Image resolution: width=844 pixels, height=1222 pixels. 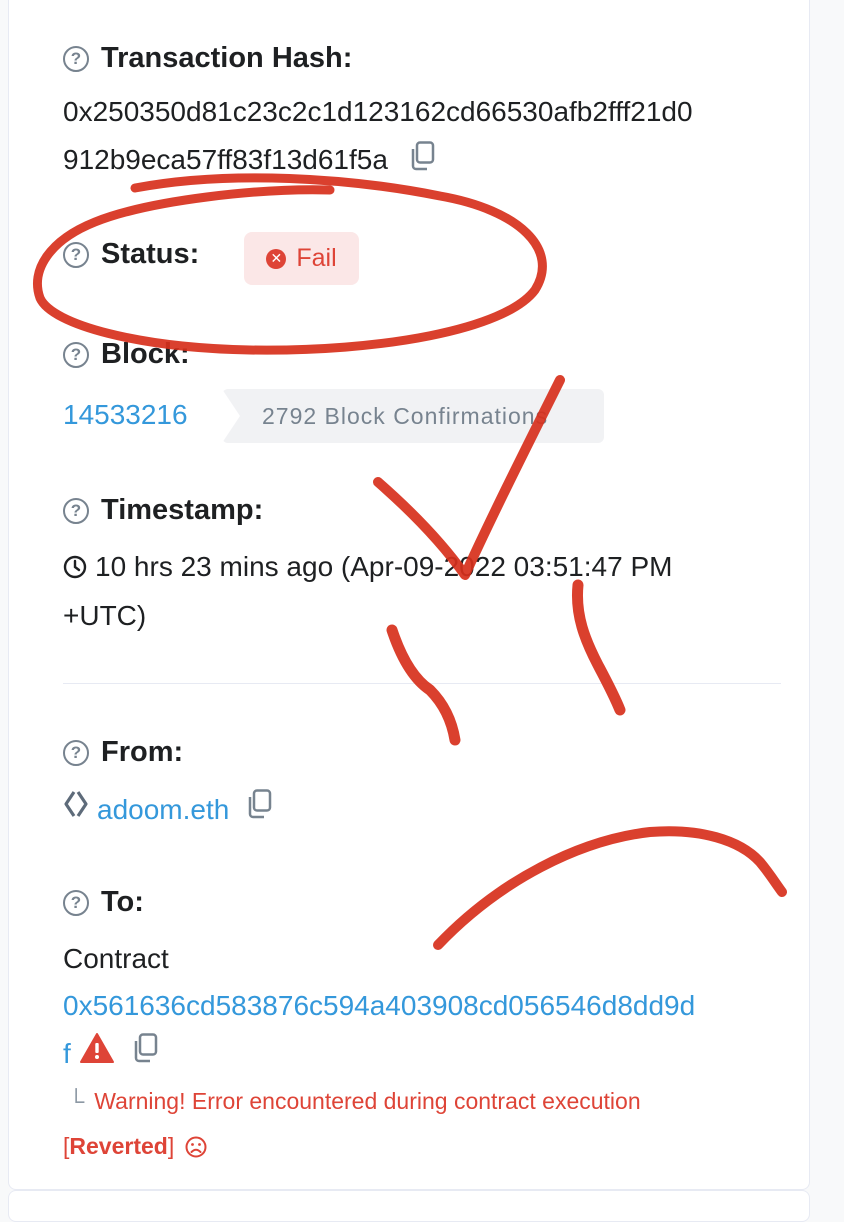 I want to click on status-value: Fail, so click(x=316, y=258).